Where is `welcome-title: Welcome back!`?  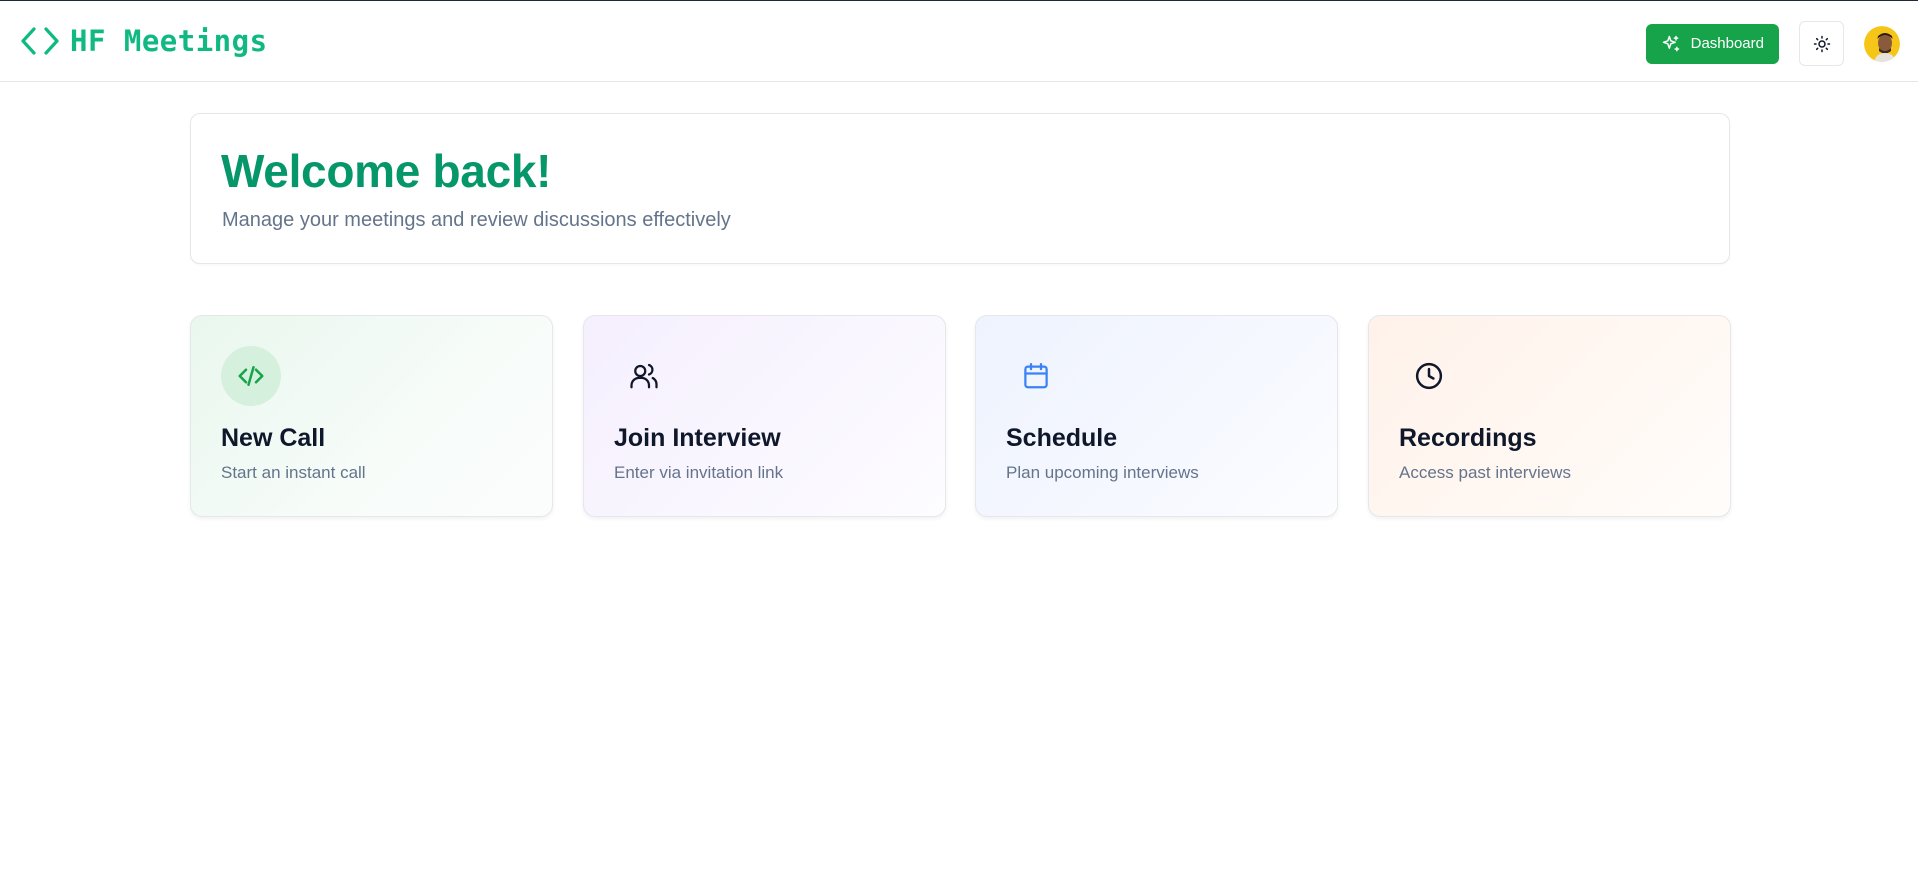
welcome-title: Welcome back! is located at coordinates (386, 171).